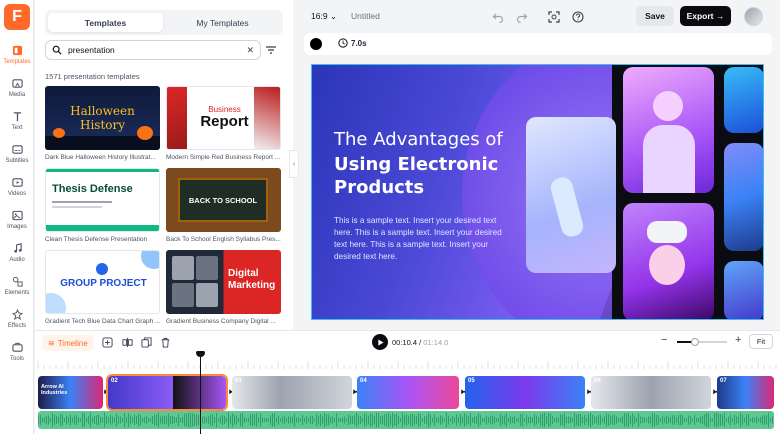 This screenshot has width=780, height=434. Describe the element at coordinates (497, 16) in the screenshot. I see `undo-icon` at that location.